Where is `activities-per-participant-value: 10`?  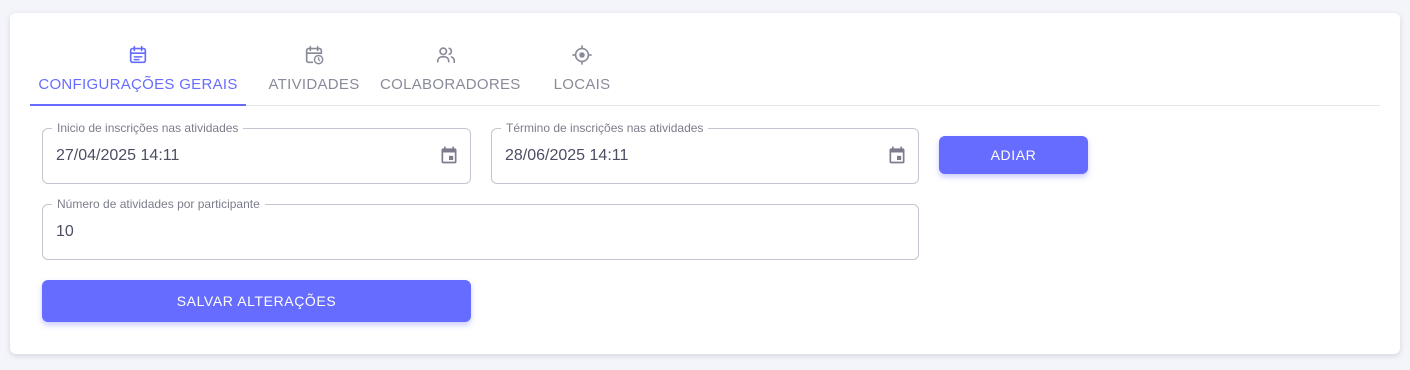 activities-per-participant-value: 10 is located at coordinates (65, 232).